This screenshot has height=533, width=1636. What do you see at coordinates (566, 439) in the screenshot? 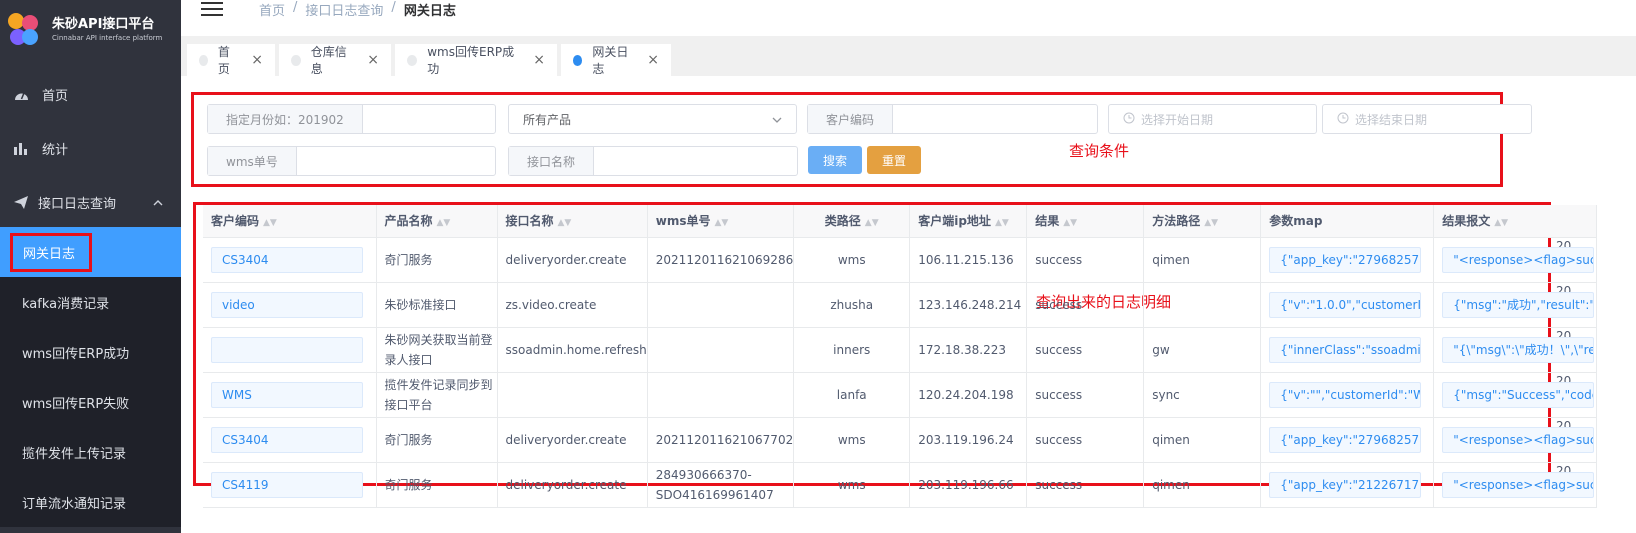
I see `cell-text: deliveryorder.create` at bounding box center [566, 439].